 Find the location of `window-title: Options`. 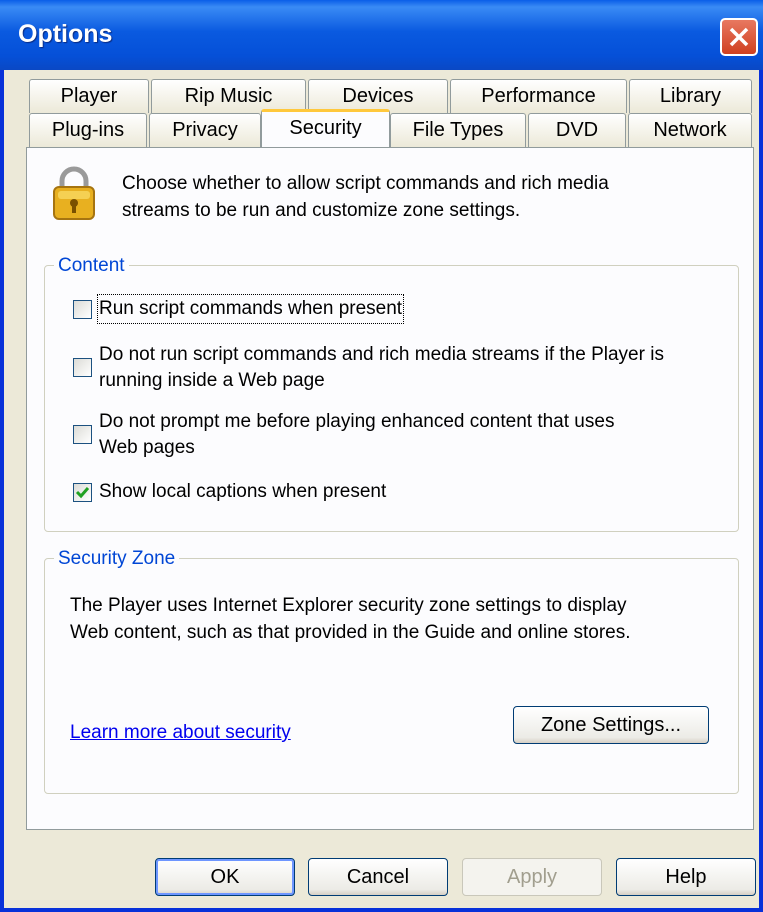

window-title: Options is located at coordinates (65, 34).